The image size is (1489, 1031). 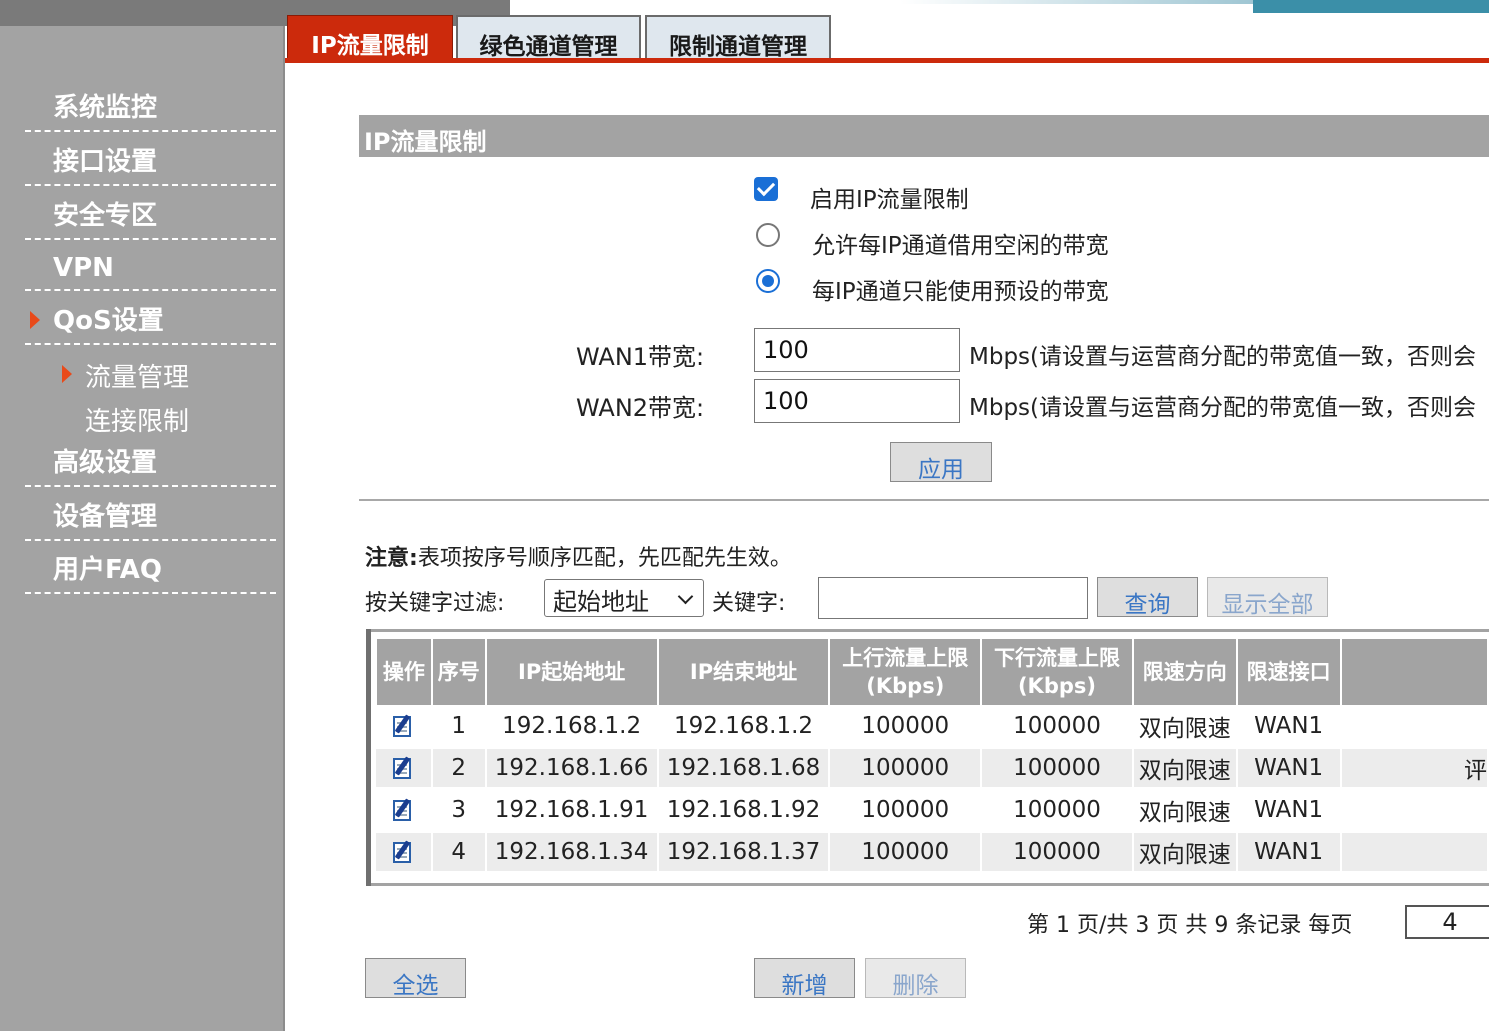 I want to click on wan1-bandwidth-label: WAN1带宽:, so click(x=640, y=357).